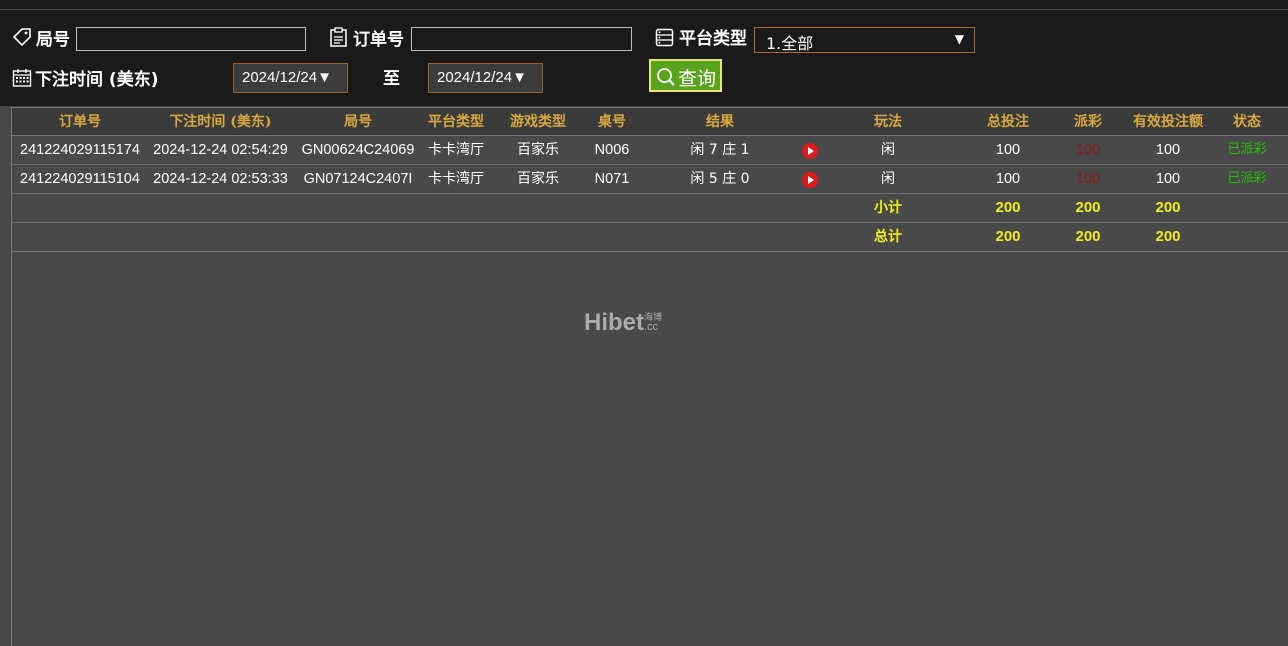  Describe the element at coordinates (21, 37) in the screenshot. I see `tag-icon` at that location.